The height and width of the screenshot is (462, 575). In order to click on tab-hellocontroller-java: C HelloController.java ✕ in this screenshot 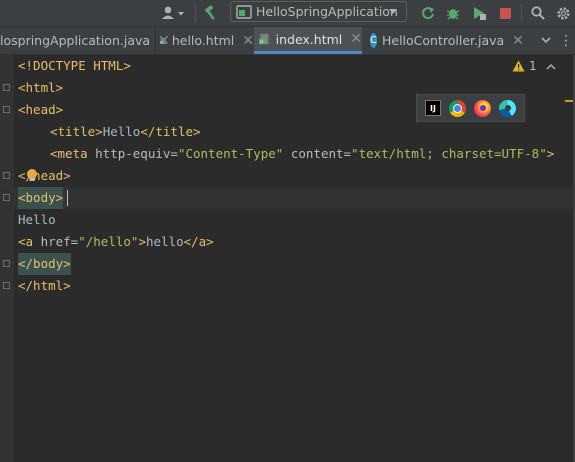, I will do `click(443, 40)`.